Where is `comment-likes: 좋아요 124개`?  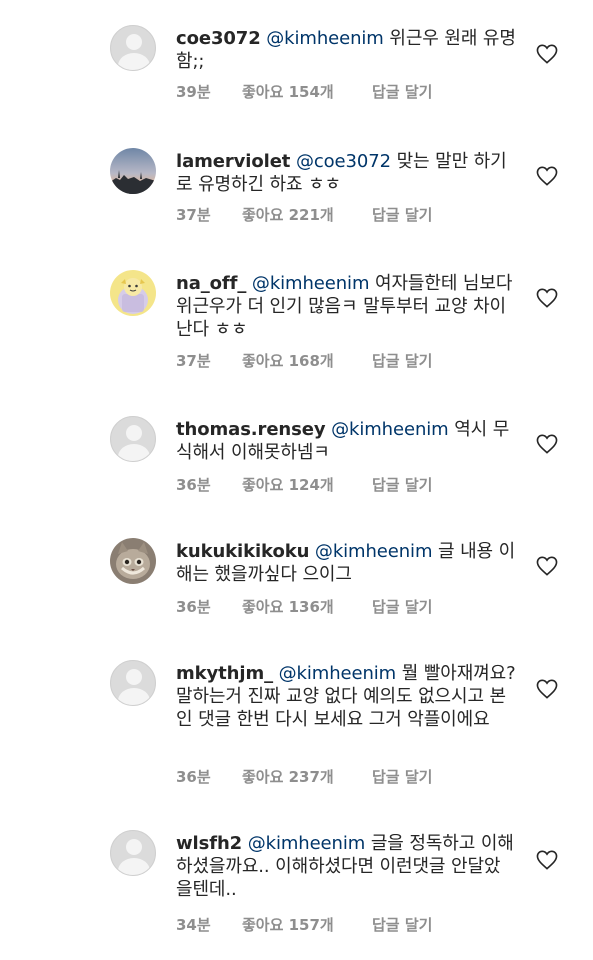
comment-likes: 좋아요 124개 is located at coordinates (307, 484).